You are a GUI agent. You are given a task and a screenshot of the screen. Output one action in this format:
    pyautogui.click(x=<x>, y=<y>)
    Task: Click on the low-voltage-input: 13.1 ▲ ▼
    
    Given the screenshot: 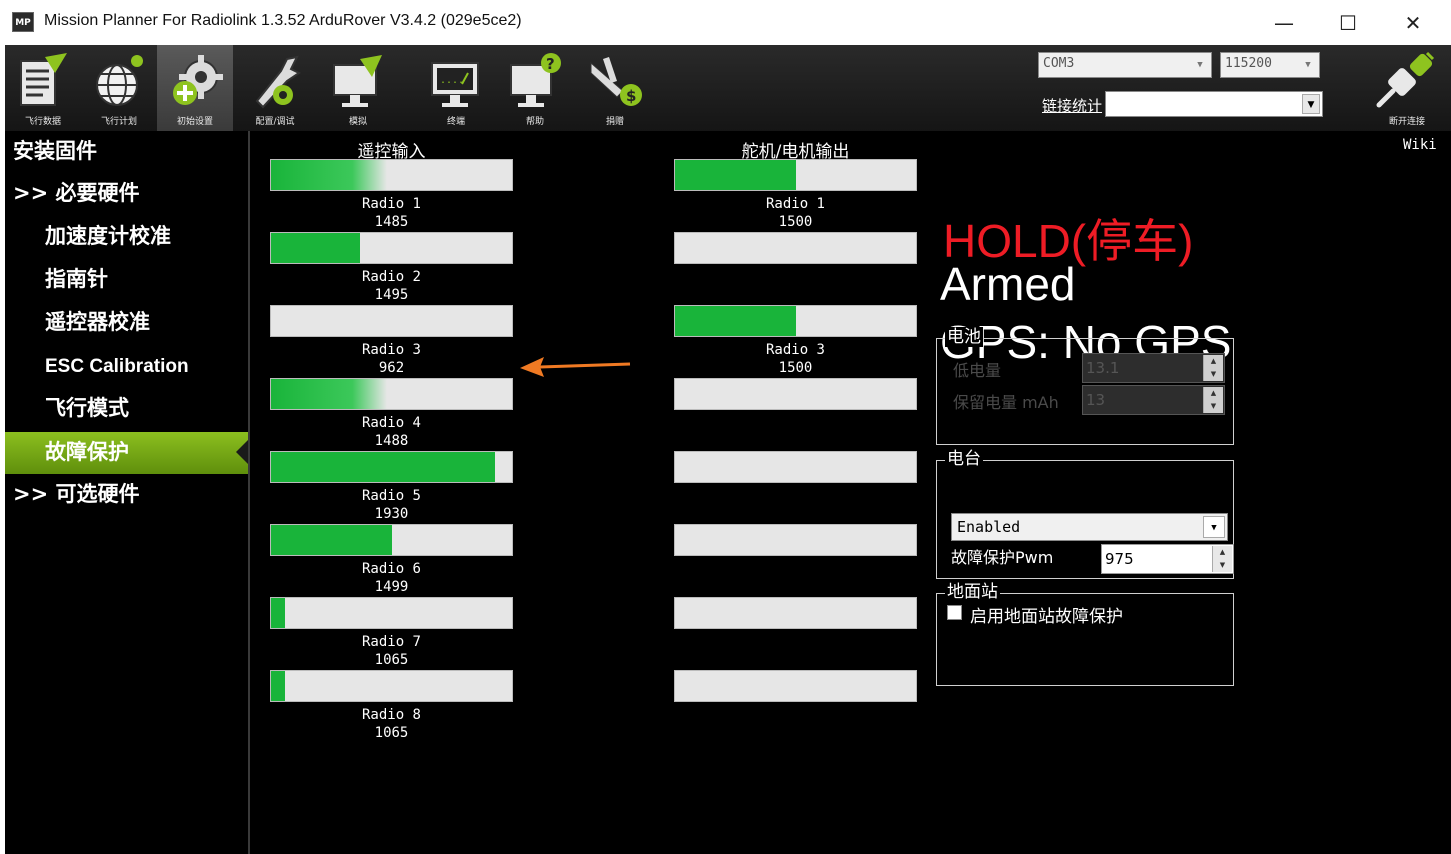 What is the action you would take?
    pyautogui.click(x=1153, y=368)
    